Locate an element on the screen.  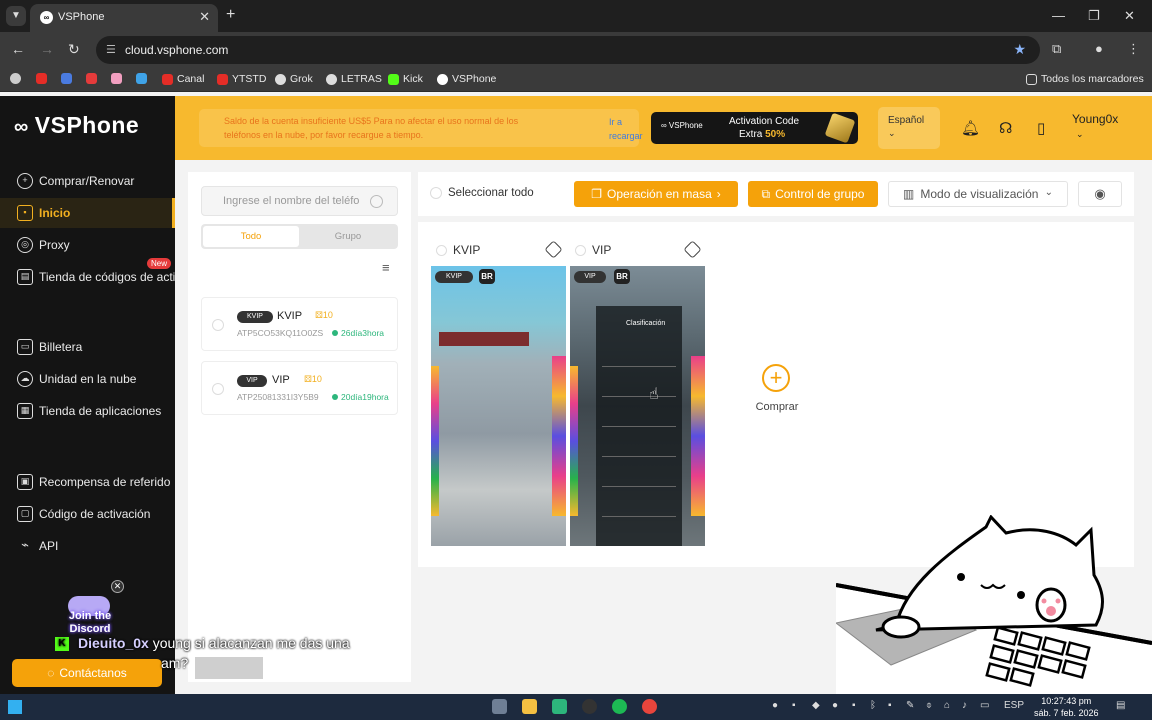
app-icon is located at coordinates (559, 706).